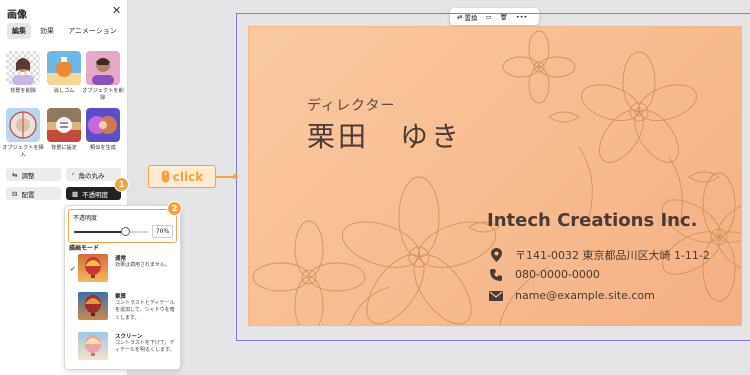 The width and height of the screenshot is (750, 375). I want to click on click-label: click, so click(188, 176).